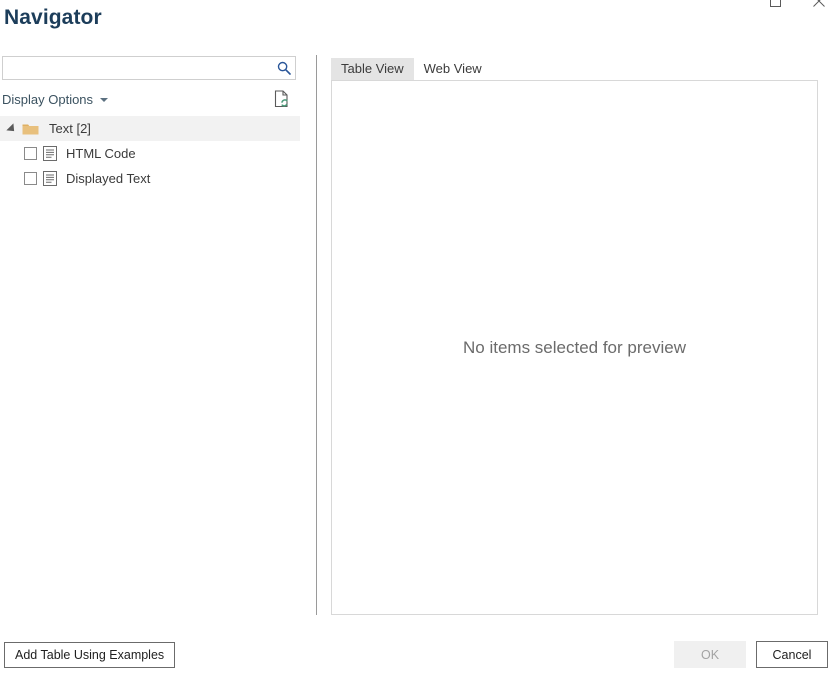 The width and height of the screenshot is (838, 683). I want to click on maximize-icon, so click(775, 5).